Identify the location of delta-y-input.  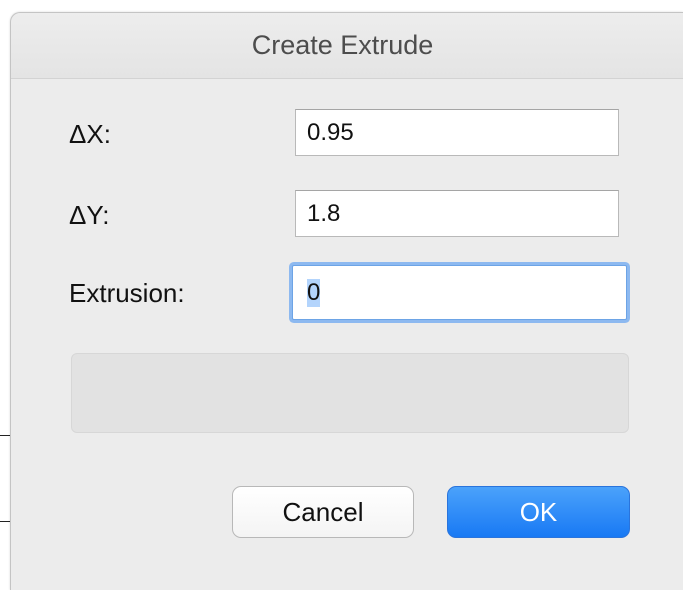
(457, 213).